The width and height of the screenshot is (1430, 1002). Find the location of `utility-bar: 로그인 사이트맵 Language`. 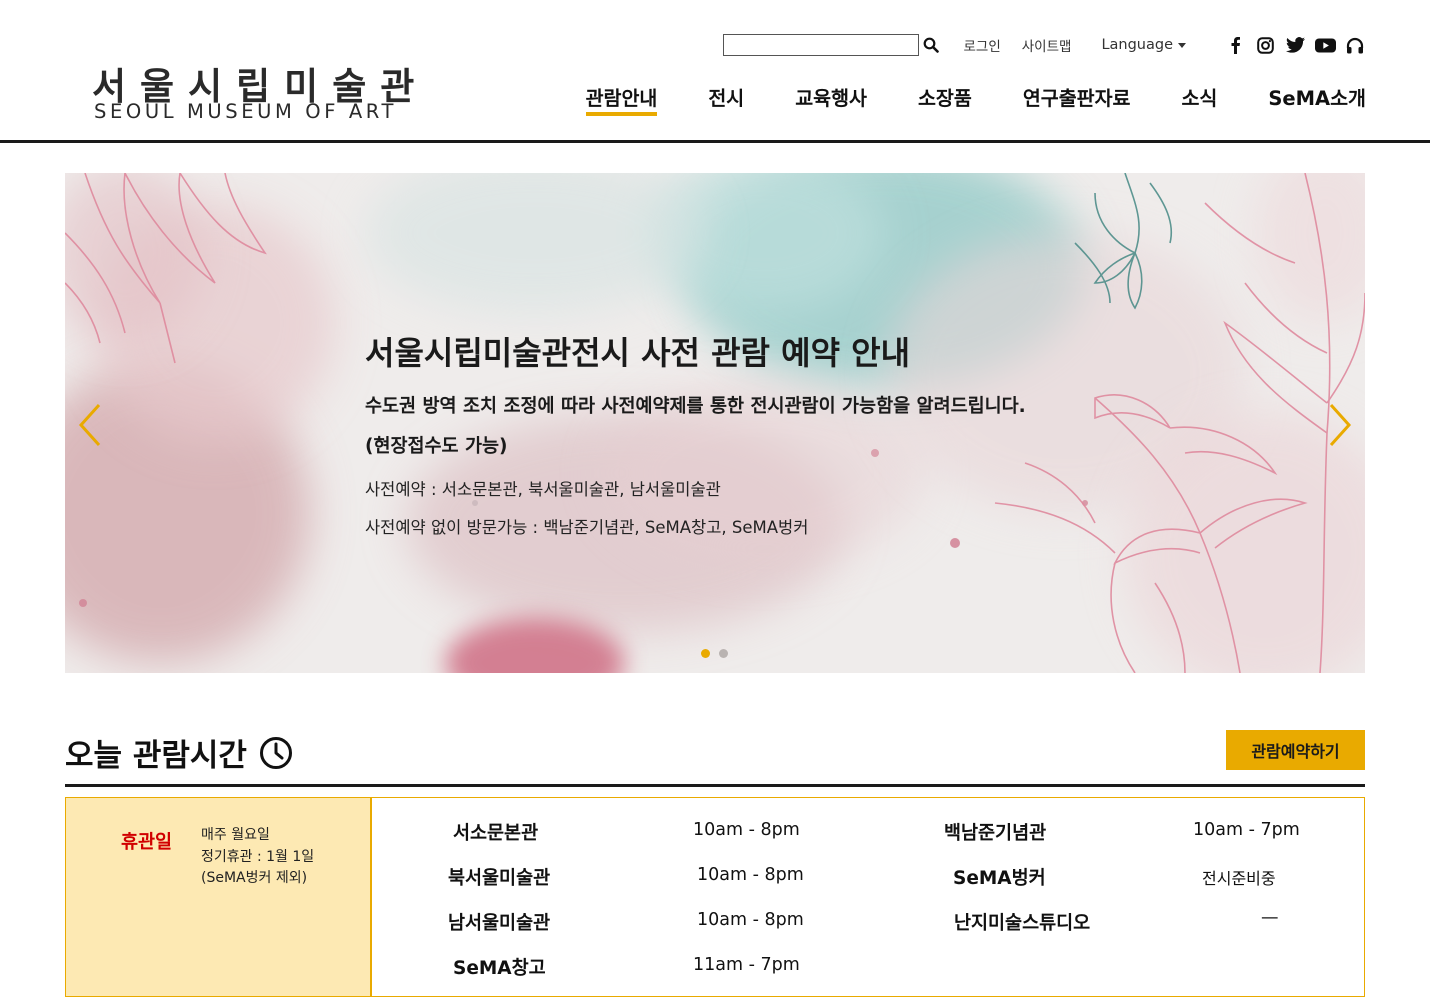

utility-bar: 로그인 사이트맵 Language is located at coordinates (1044, 45).